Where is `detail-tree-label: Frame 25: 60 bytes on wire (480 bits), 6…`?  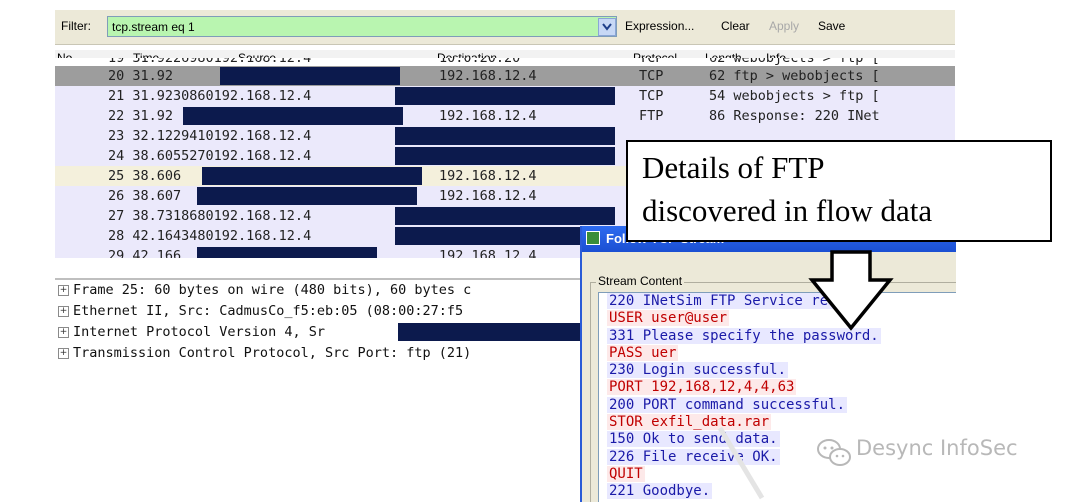 detail-tree-label: Frame 25: 60 bytes on wire (480 bits), 6… is located at coordinates (272, 290).